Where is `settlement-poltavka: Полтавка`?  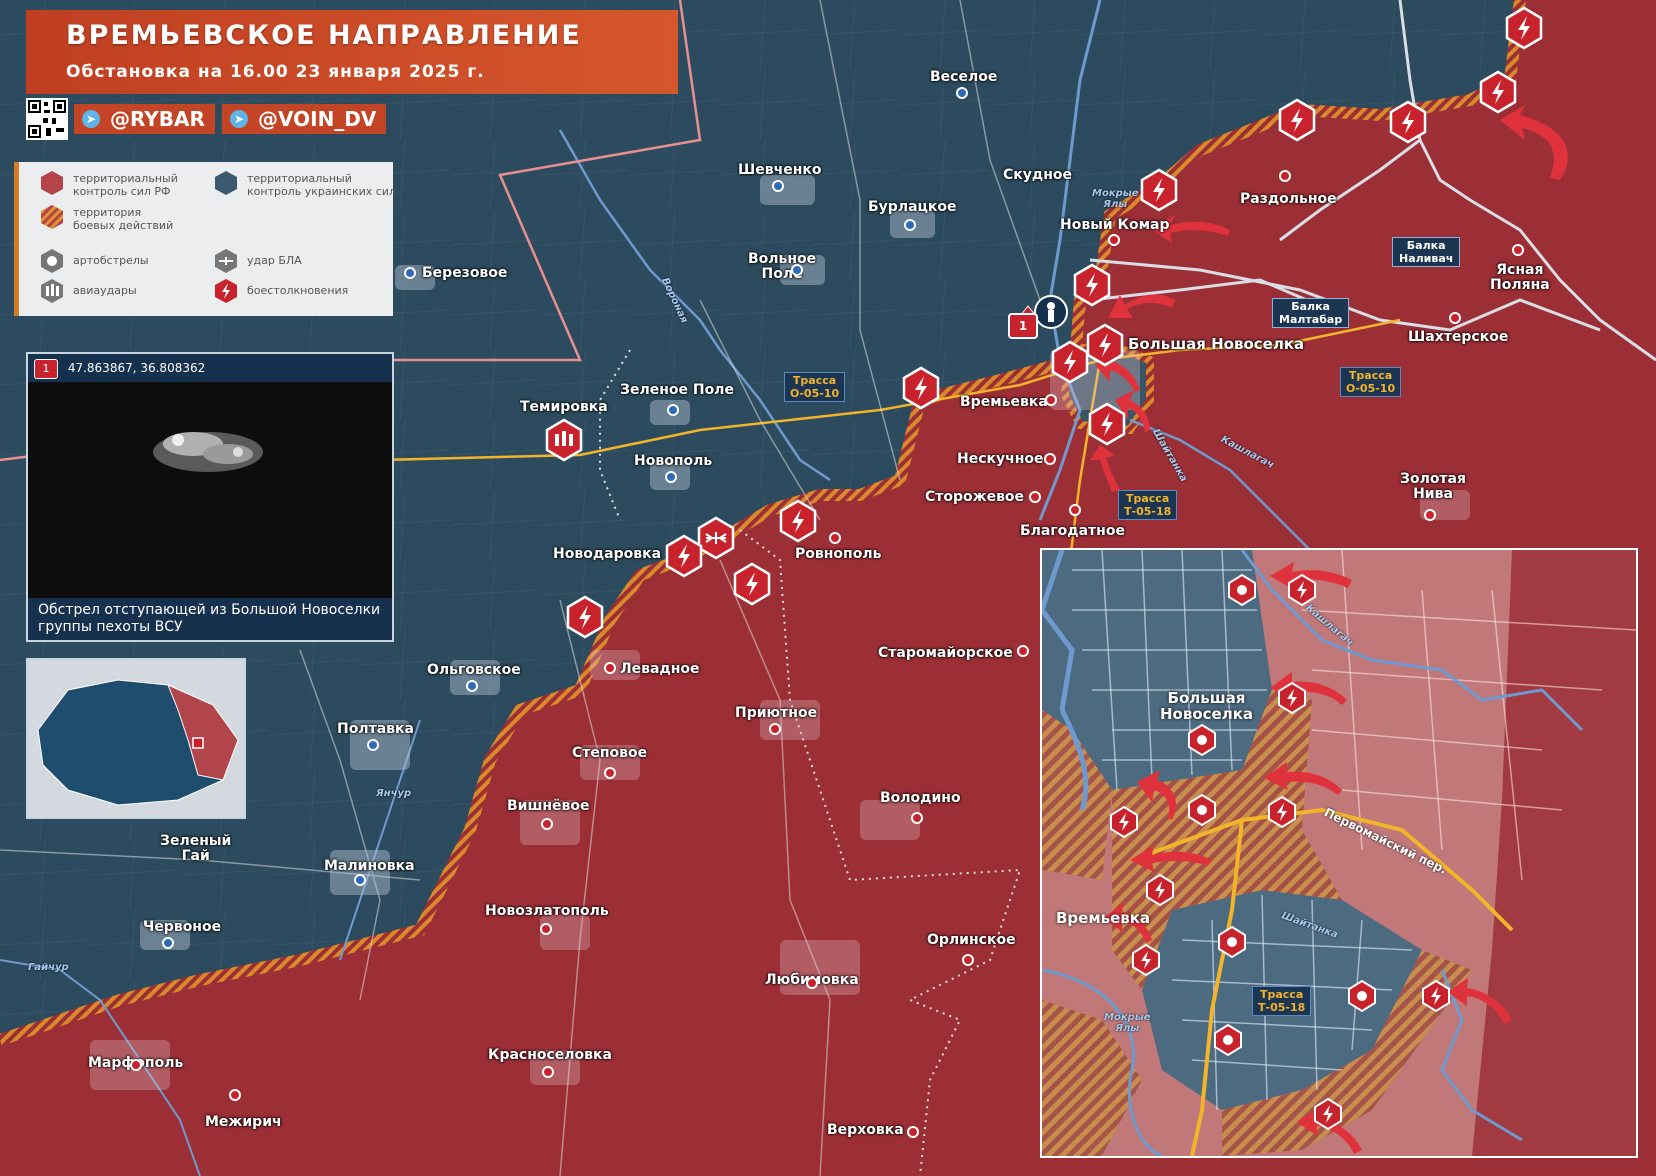
settlement-poltavka: Полтавка is located at coordinates (375, 729).